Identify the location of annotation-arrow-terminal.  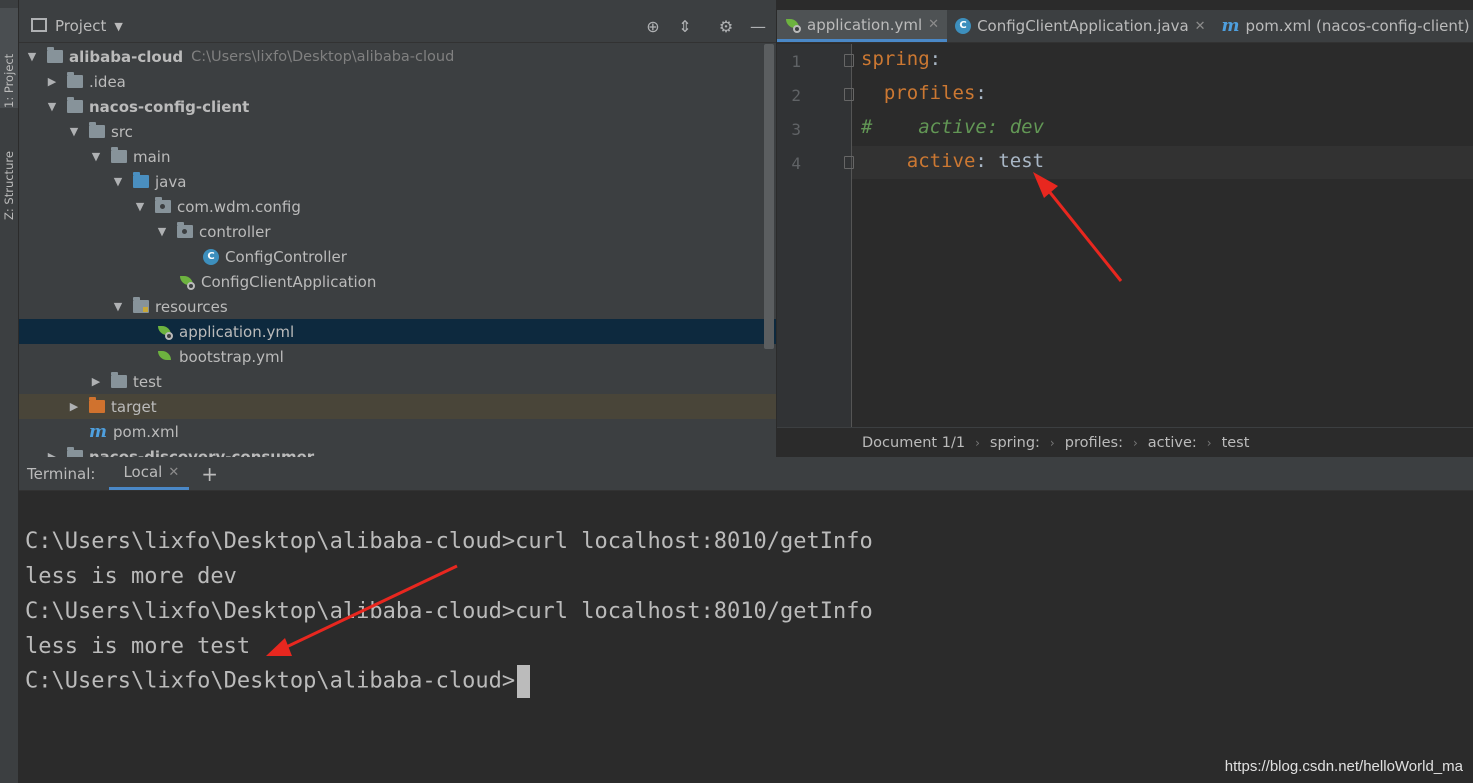
(362, 610).